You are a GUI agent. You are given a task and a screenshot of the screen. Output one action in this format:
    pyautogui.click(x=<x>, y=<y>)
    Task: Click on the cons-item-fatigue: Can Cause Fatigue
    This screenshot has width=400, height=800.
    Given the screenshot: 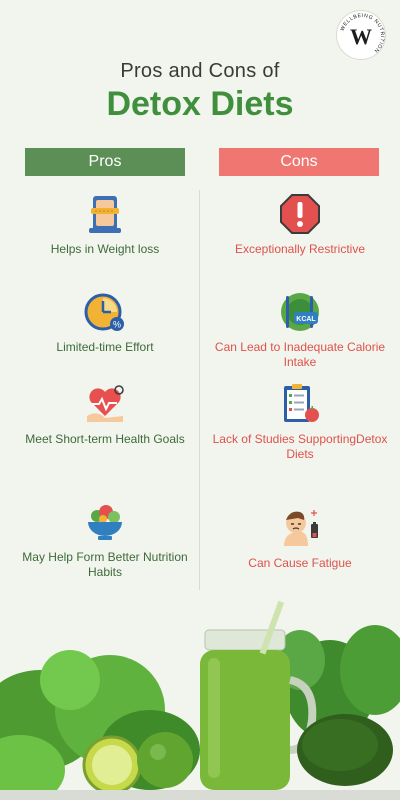 What is the action you would take?
    pyautogui.click(x=300, y=538)
    